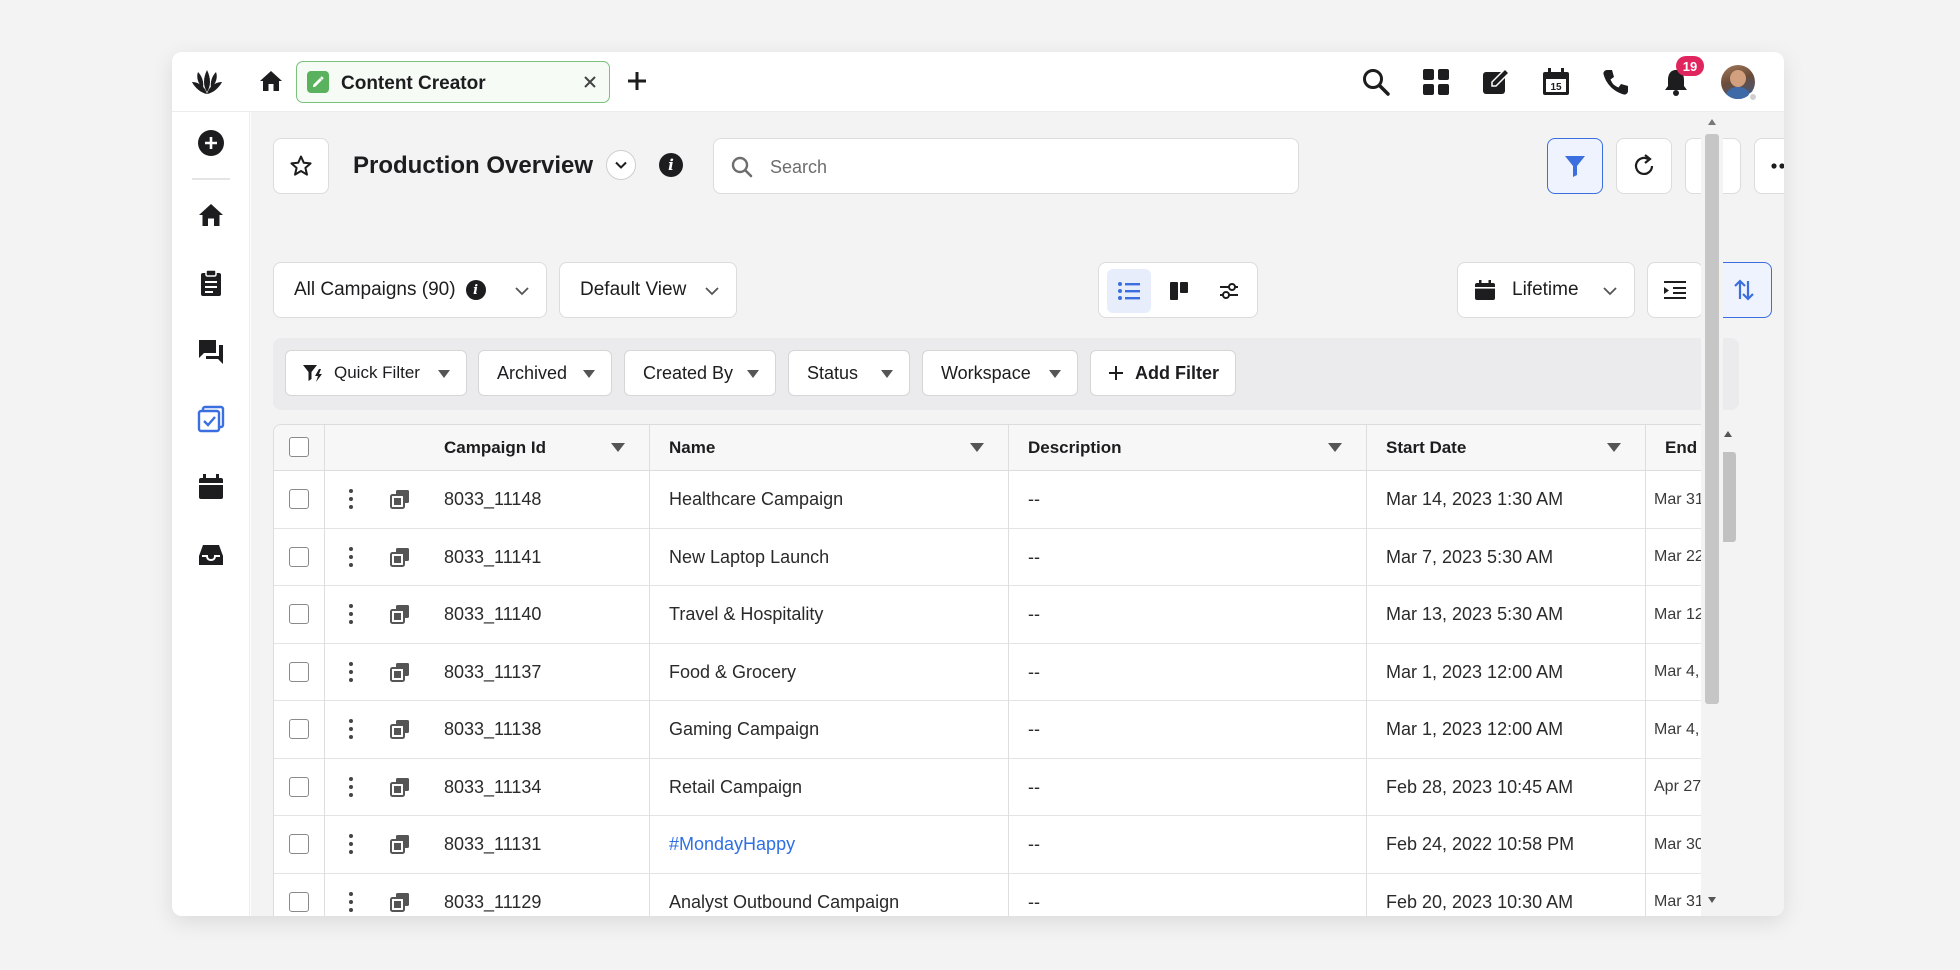 Image resolution: width=1960 pixels, height=970 pixels. I want to click on page-scrollbar-thumb, so click(1712, 419).